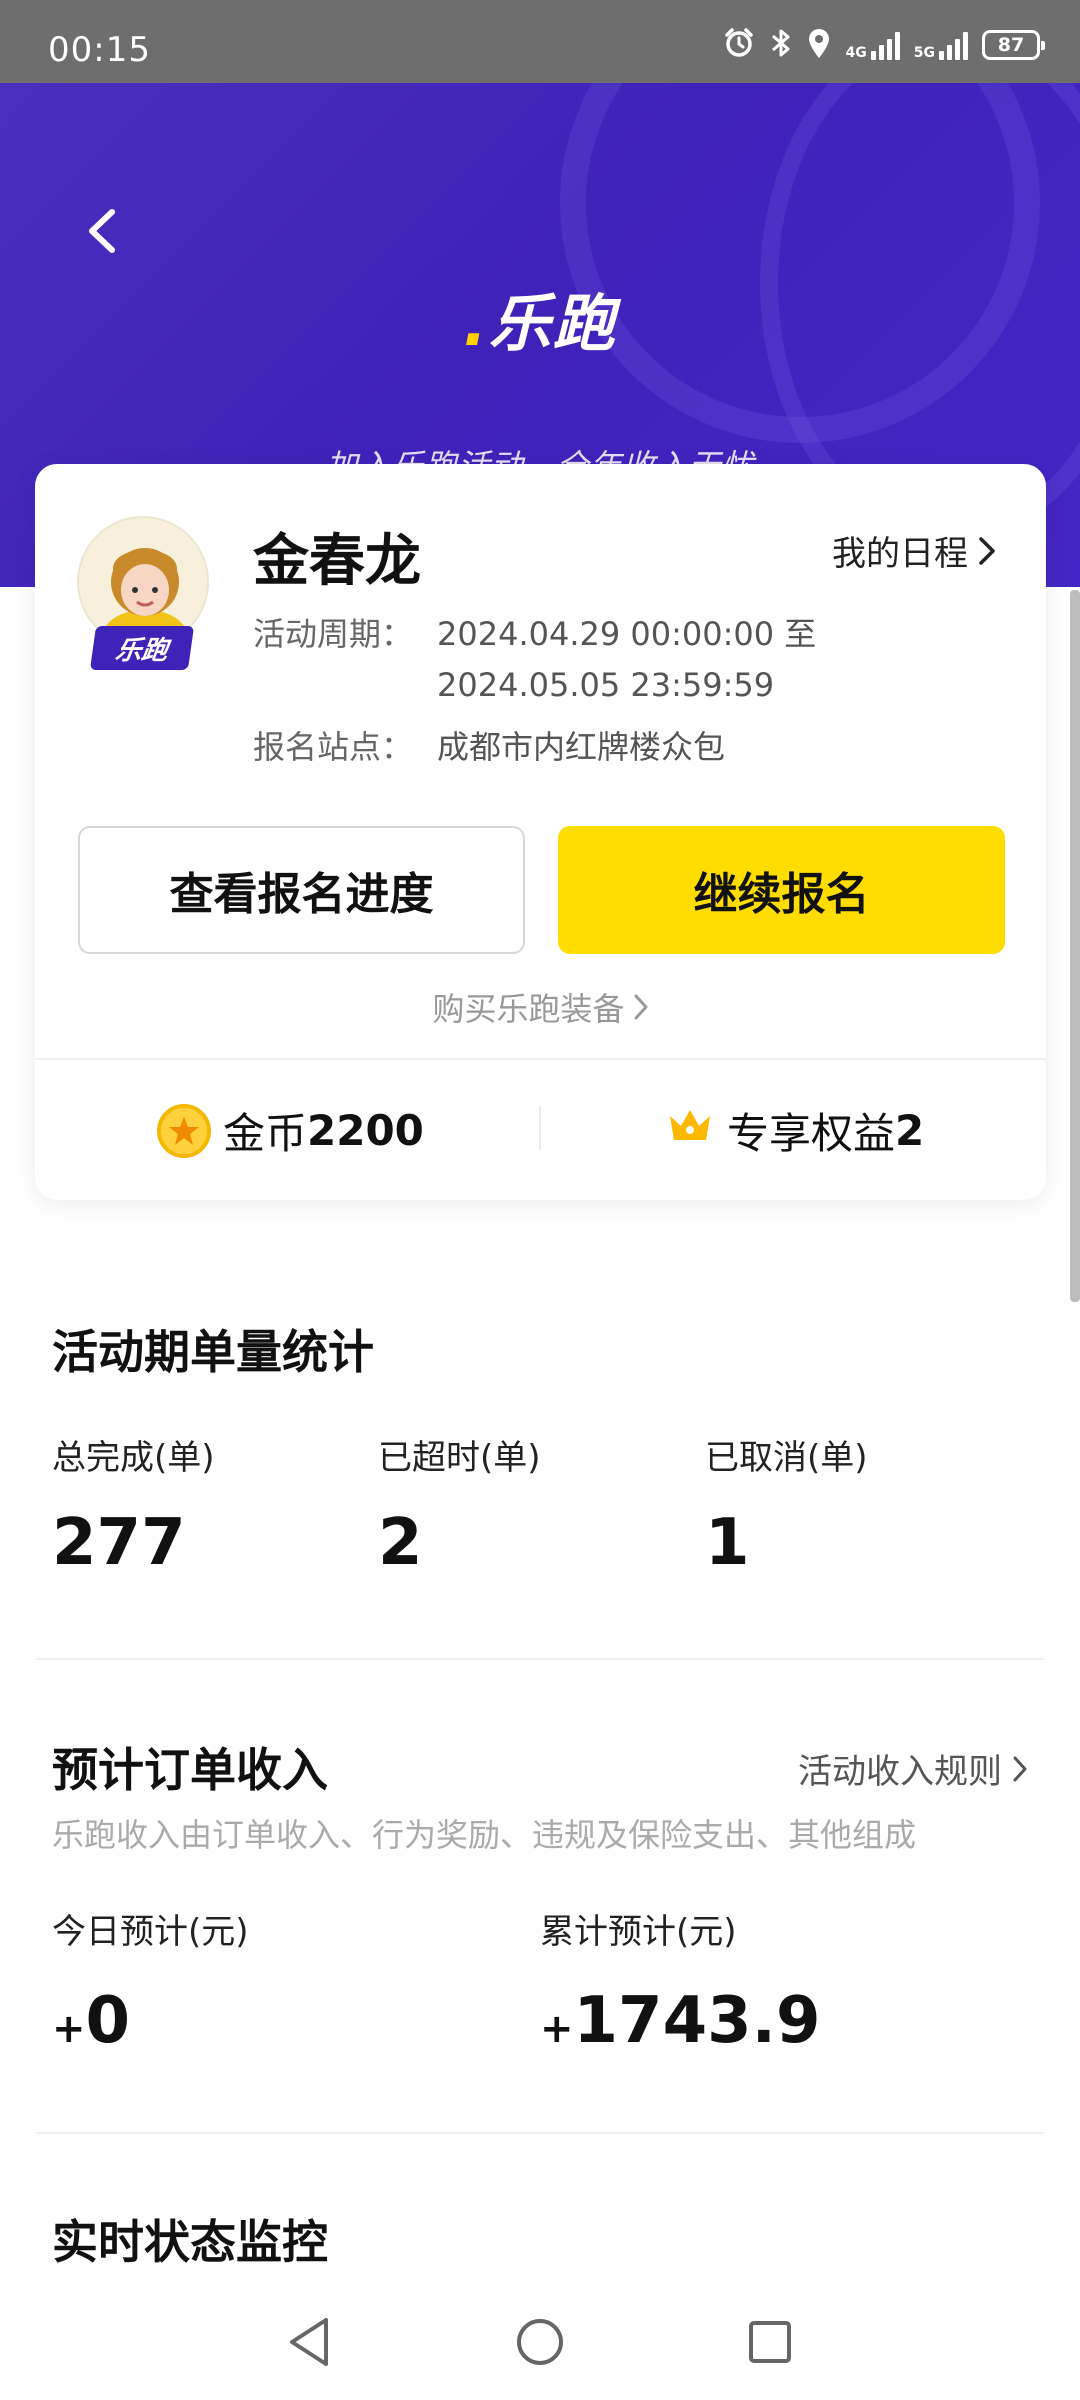 The image size is (1080, 2400). Describe the element at coordinates (337, 561) in the screenshot. I see `user-name: 金春龙` at that location.